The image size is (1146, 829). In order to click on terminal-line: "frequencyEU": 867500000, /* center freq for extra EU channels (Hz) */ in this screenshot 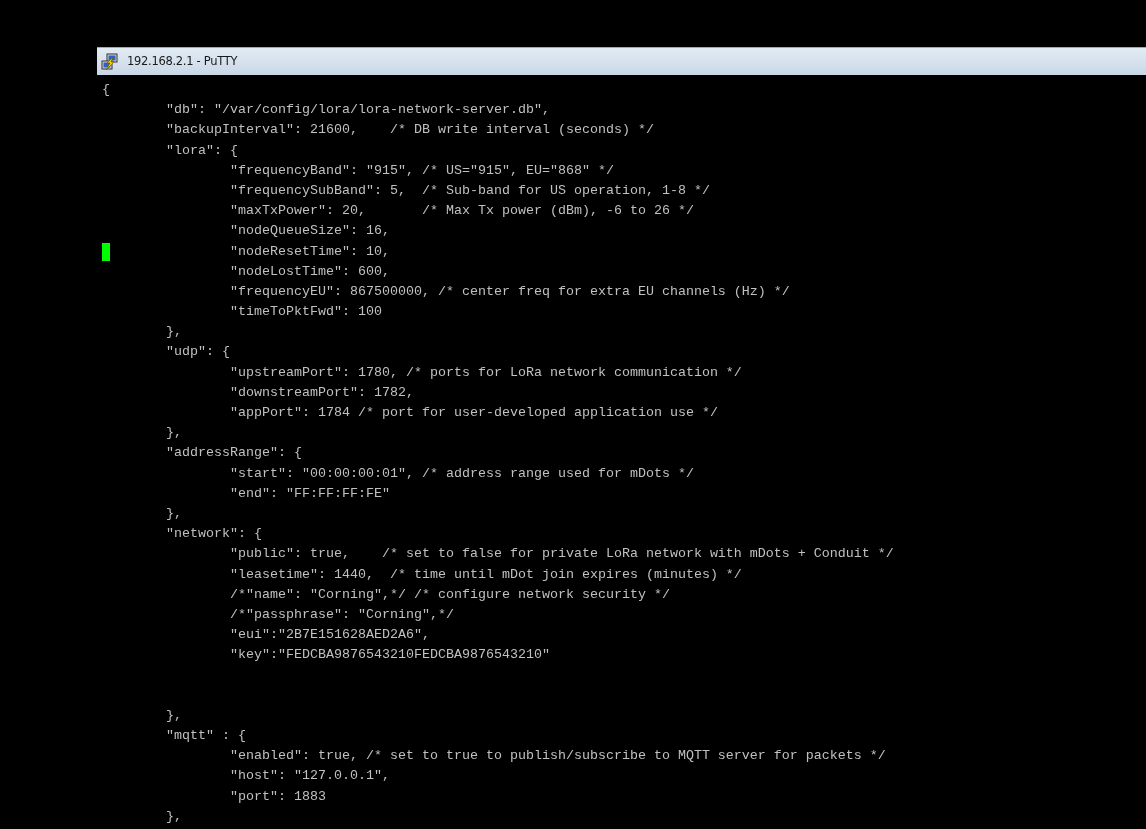, I will do `click(509, 291)`.